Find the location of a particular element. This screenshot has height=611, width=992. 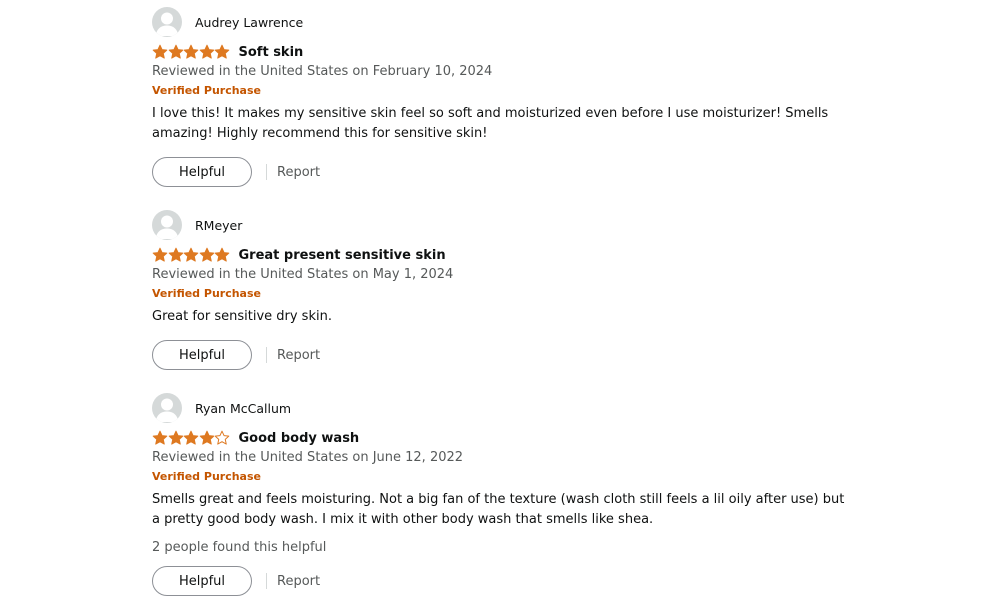

helpful-count: 2 people found this helpful is located at coordinates (239, 547).